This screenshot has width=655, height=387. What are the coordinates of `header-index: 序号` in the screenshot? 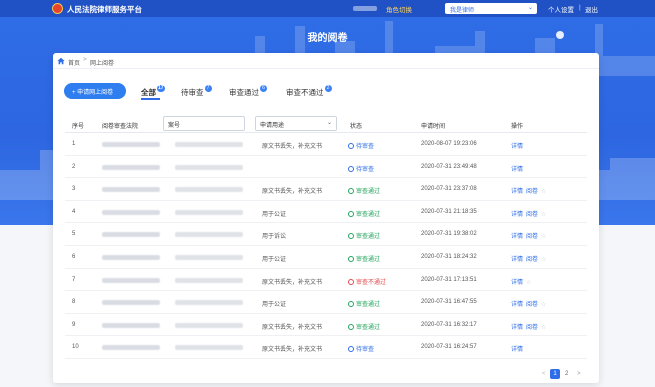 It's located at (78, 127).